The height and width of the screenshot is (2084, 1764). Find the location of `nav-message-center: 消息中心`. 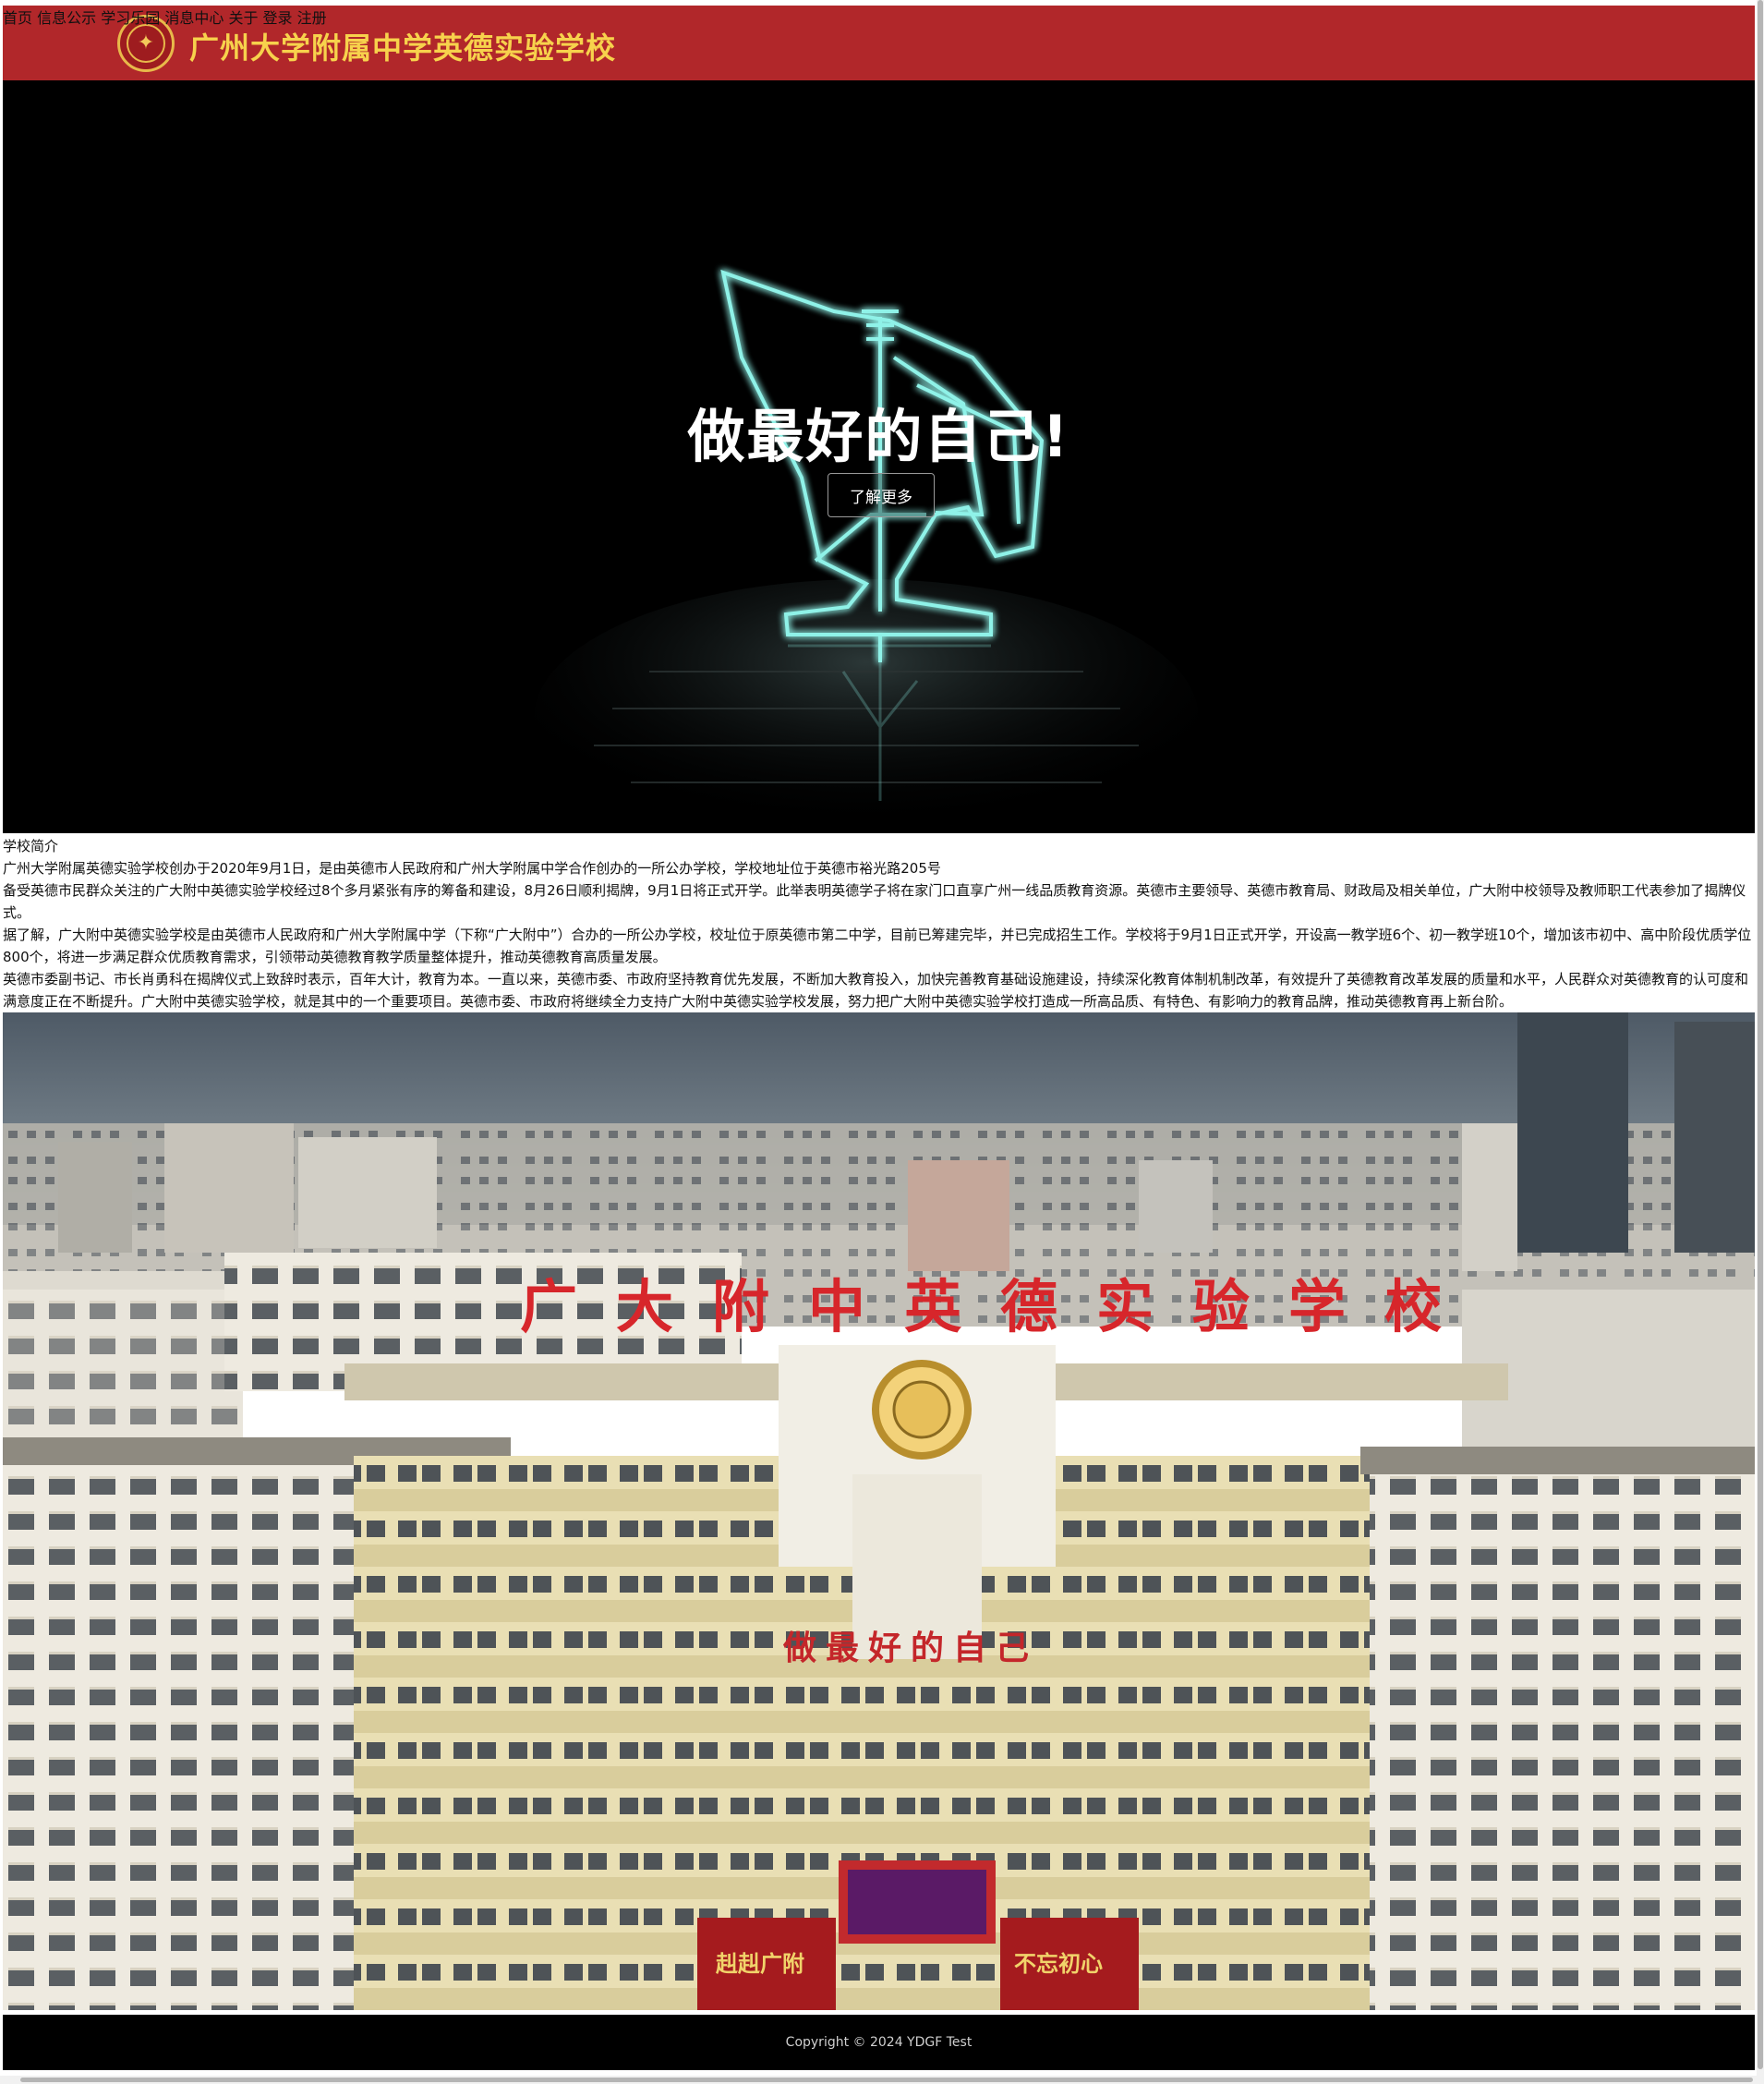

nav-message-center: 消息中心 is located at coordinates (194, 18).